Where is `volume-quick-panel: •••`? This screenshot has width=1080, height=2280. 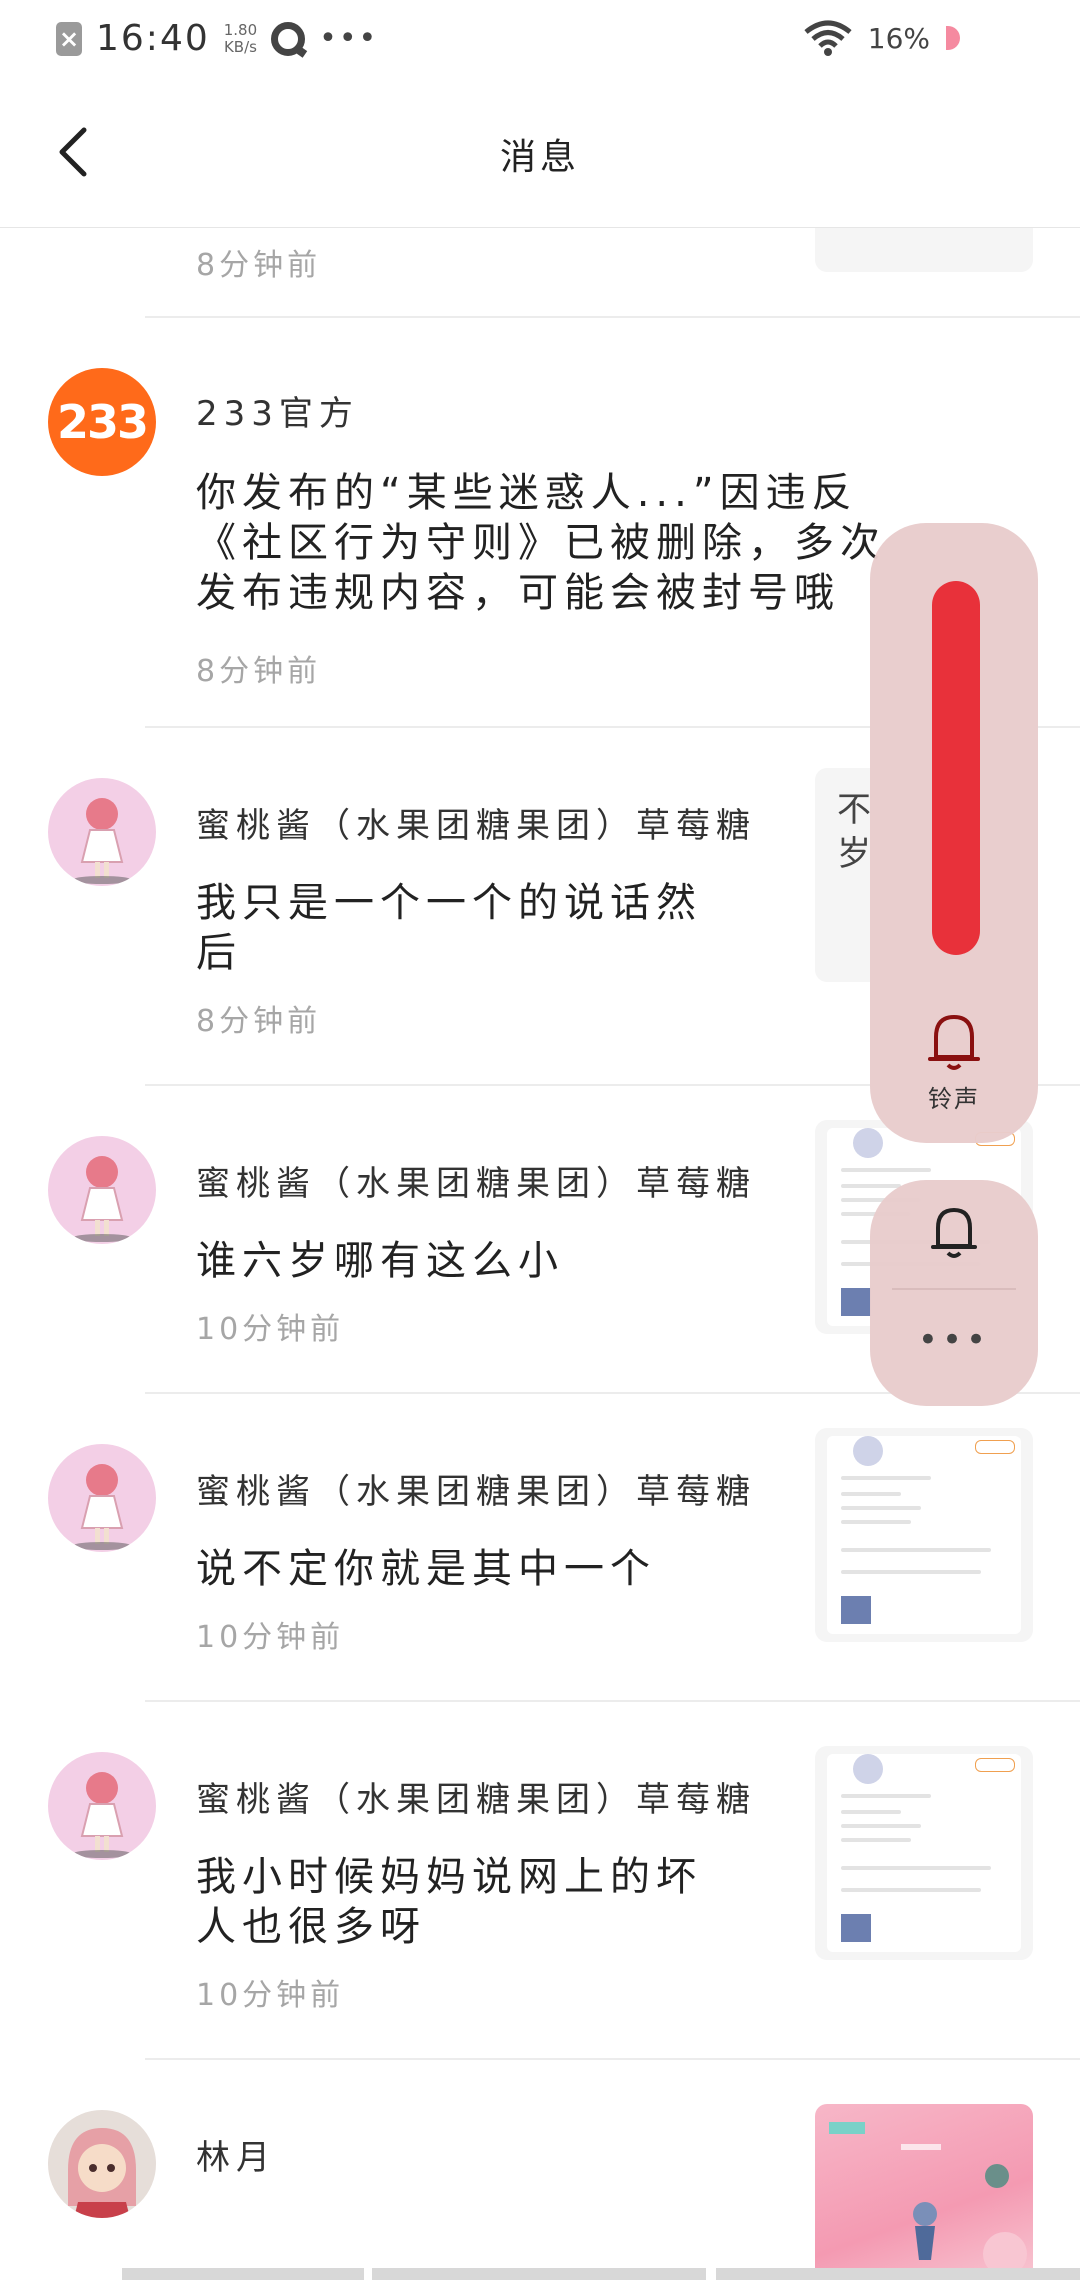
volume-quick-panel: ••• is located at coordinates (954, 1293).